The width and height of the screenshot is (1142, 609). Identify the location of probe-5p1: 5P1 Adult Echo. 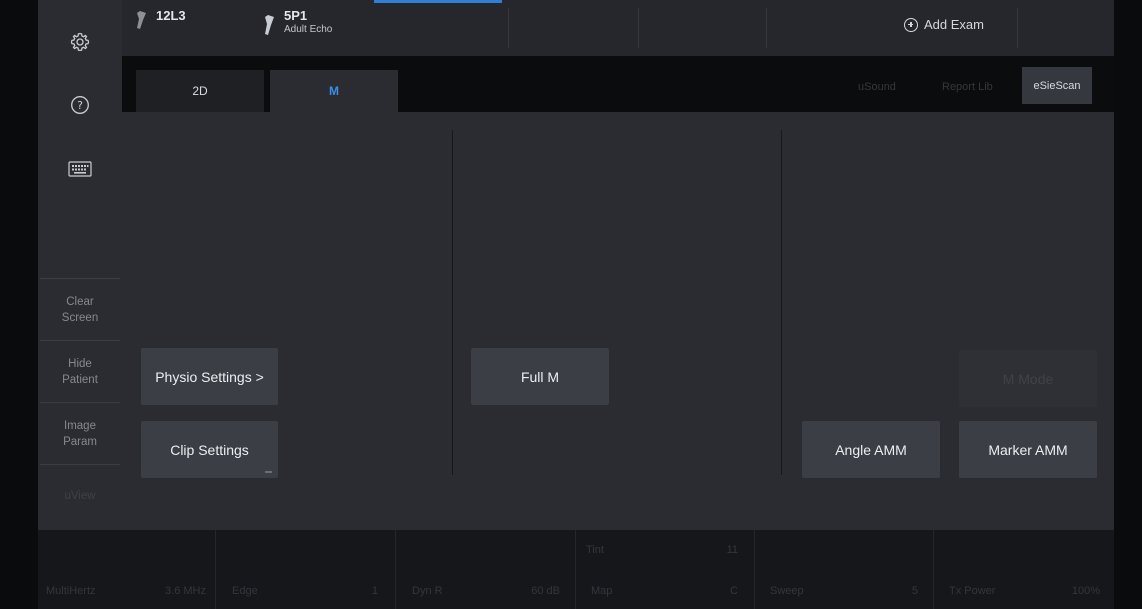
(297, 28).